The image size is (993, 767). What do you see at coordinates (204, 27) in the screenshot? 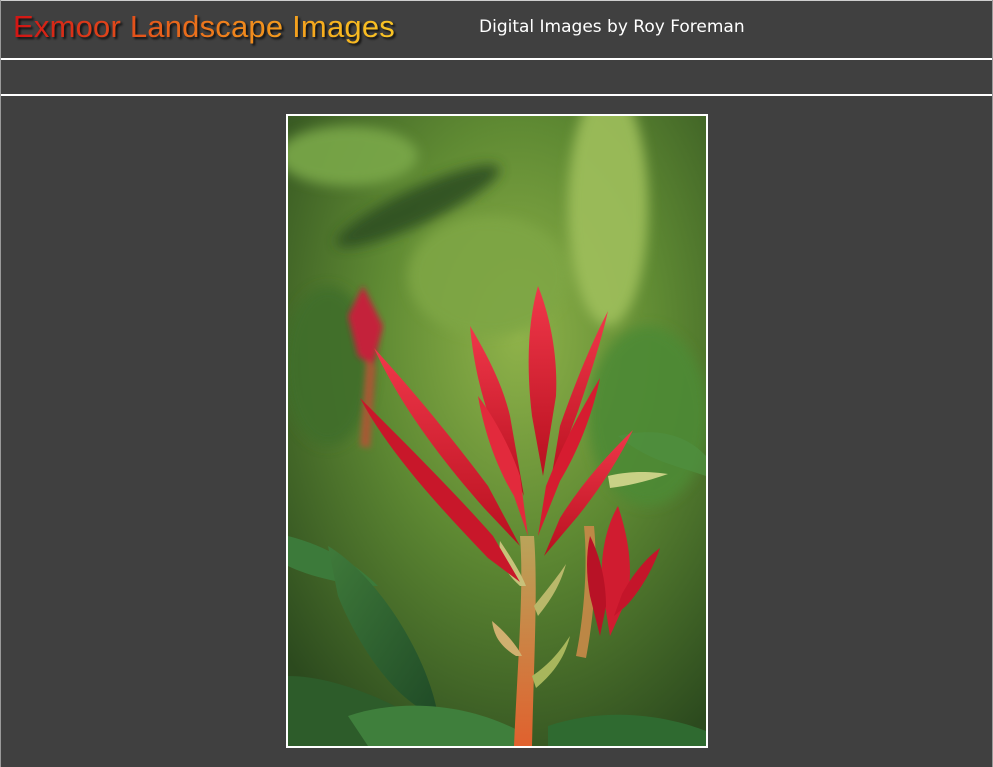
I see `site-title: Exmoor Landscape Images` at bounding box center [204, 27].